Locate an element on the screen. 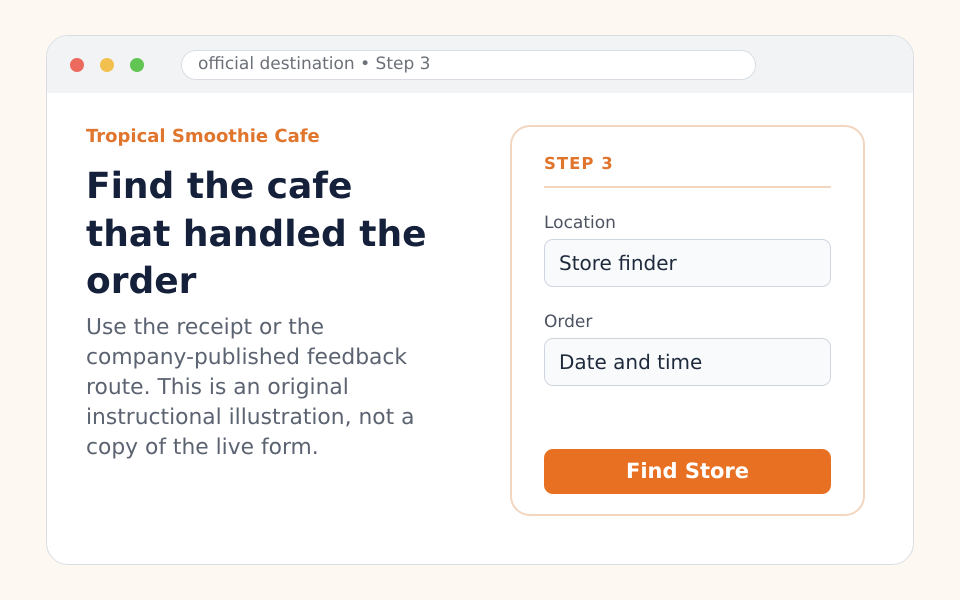 The image size is (960, 600). brand-name: Tropical Smoothie Cafe is located at coordinates (203, 137).